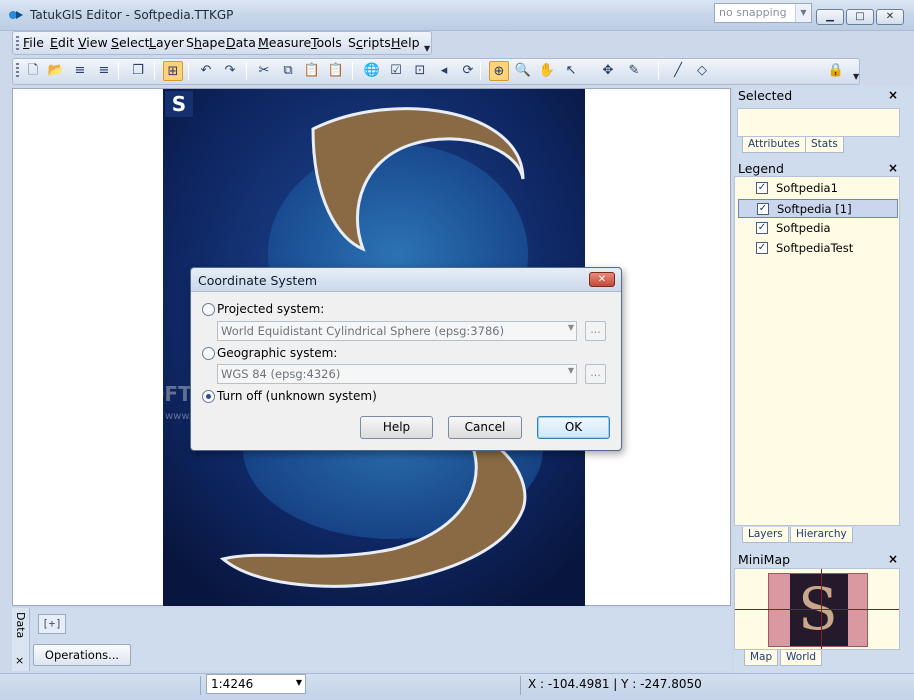 The width and height of the screenshot is (914, 700). Describe the element at coordinates (258, 280) in the screenshot. I see `dialog-title: Coordinate System` at that location.